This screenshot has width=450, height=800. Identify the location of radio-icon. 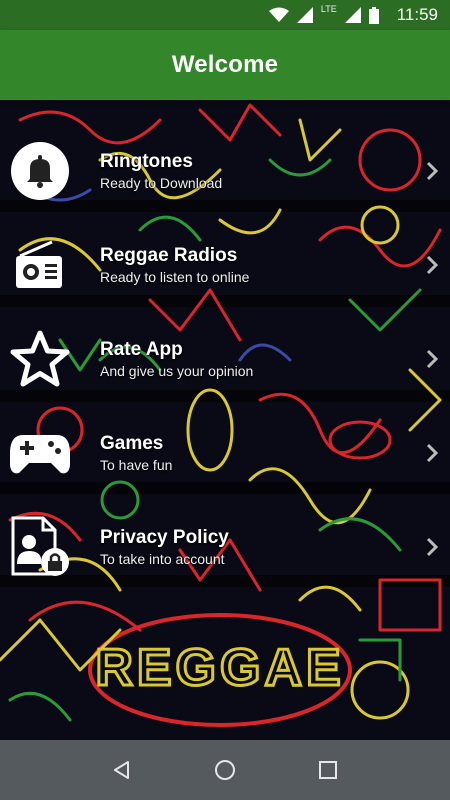
(39, 264).